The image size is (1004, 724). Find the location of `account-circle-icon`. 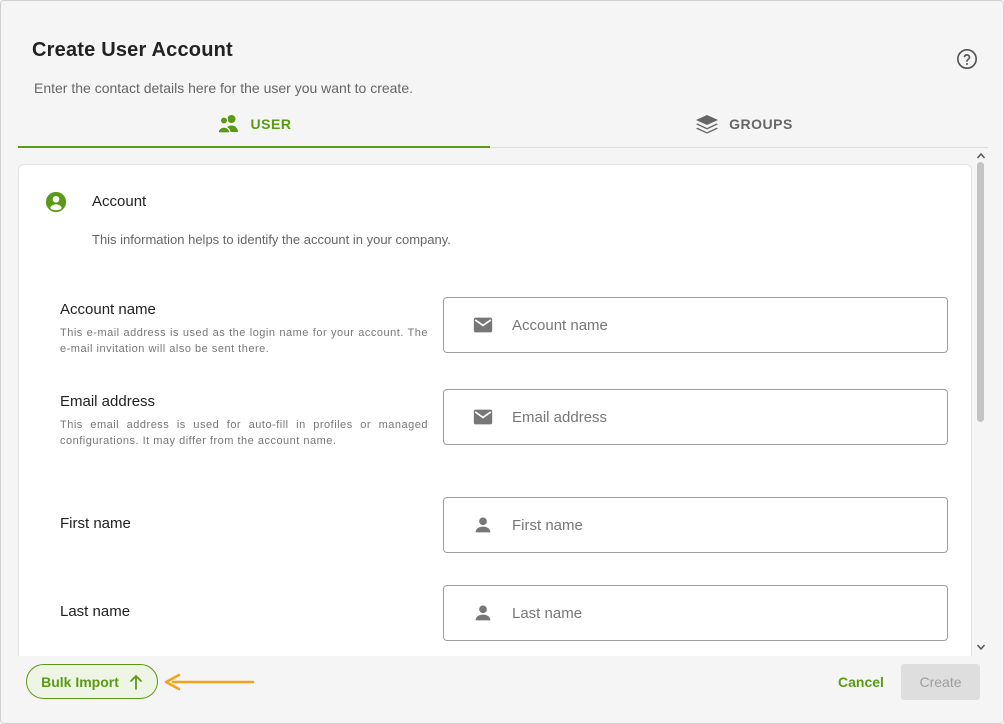

account-circle-icon is located at coordinates (56, 202).